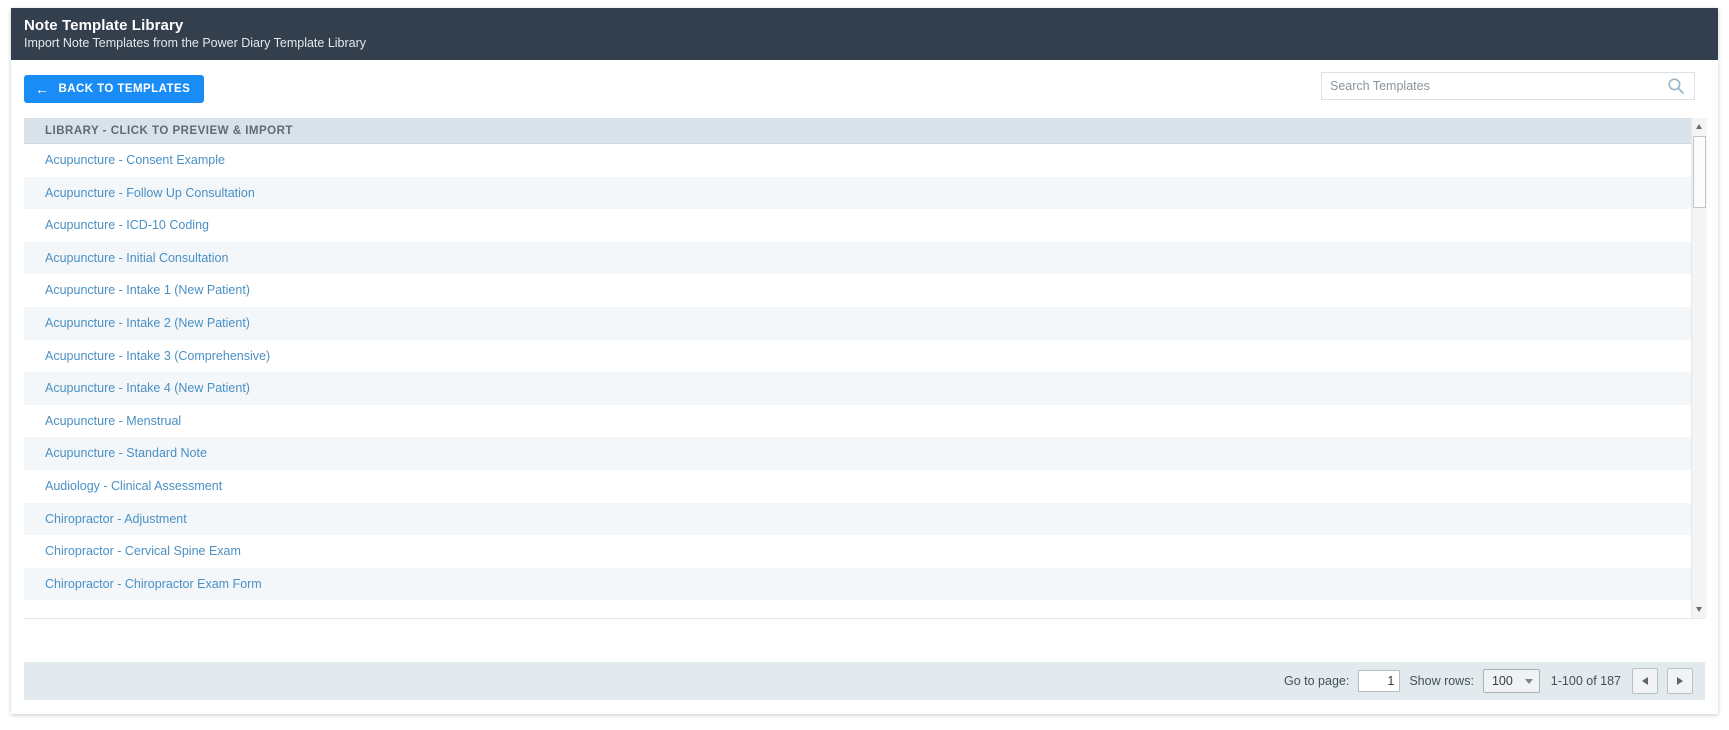 The height and width of the screenshot is (730, 1729). Describe the element at coordinates (864, 323) in the screenshot. I see `template-row: Acupuncture - Intake 2 (New Patient)` at that location.